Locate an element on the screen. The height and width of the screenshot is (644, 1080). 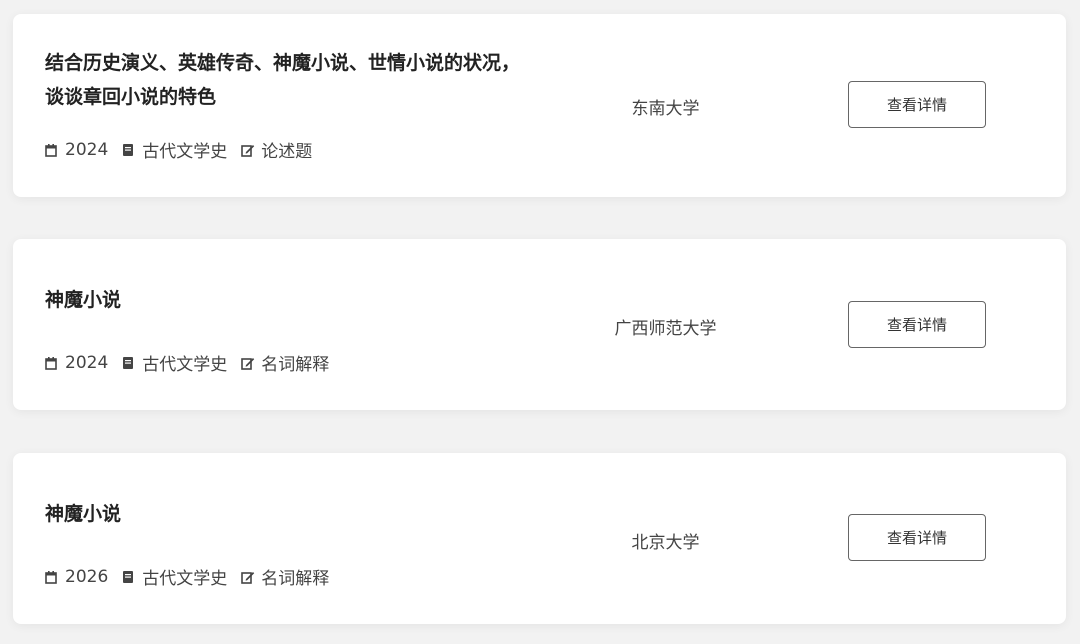
year-meta: 2026 is located at coordinates (76, 577).